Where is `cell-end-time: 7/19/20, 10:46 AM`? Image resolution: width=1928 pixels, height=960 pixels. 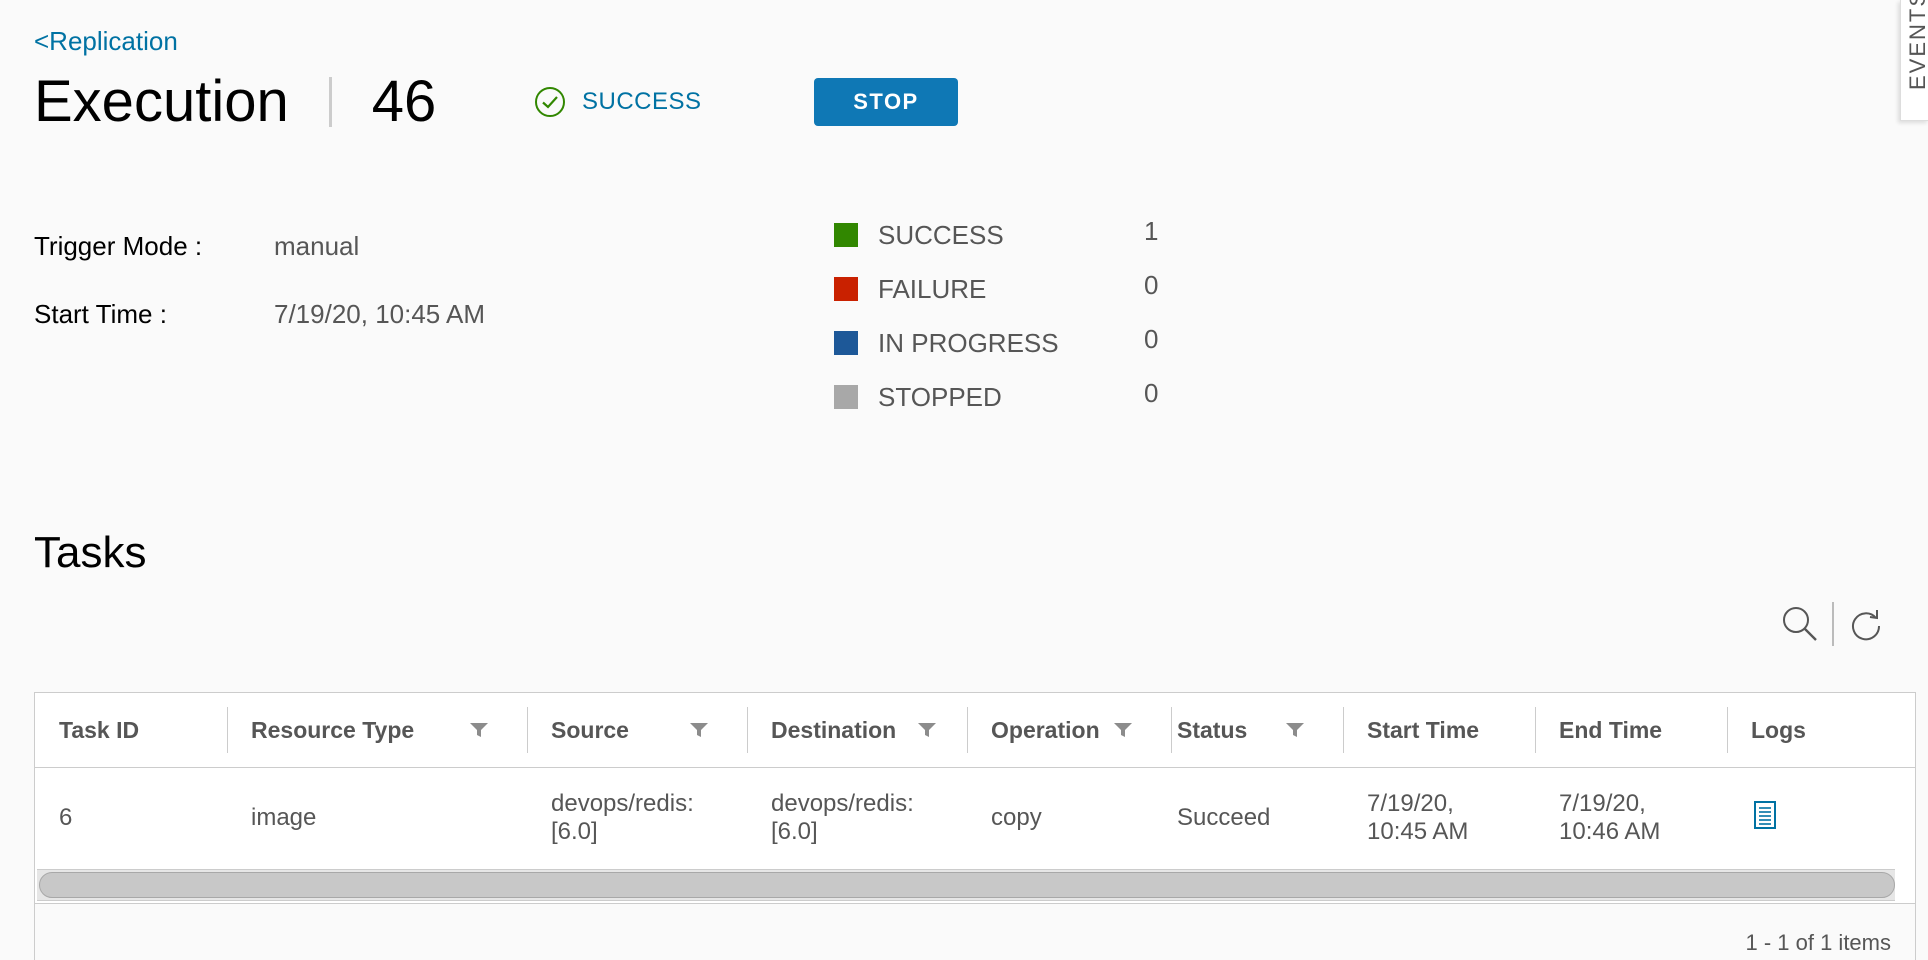 cell-end-time: 7/19/20, 10:46 AM is located at coordinates (1631, 818).